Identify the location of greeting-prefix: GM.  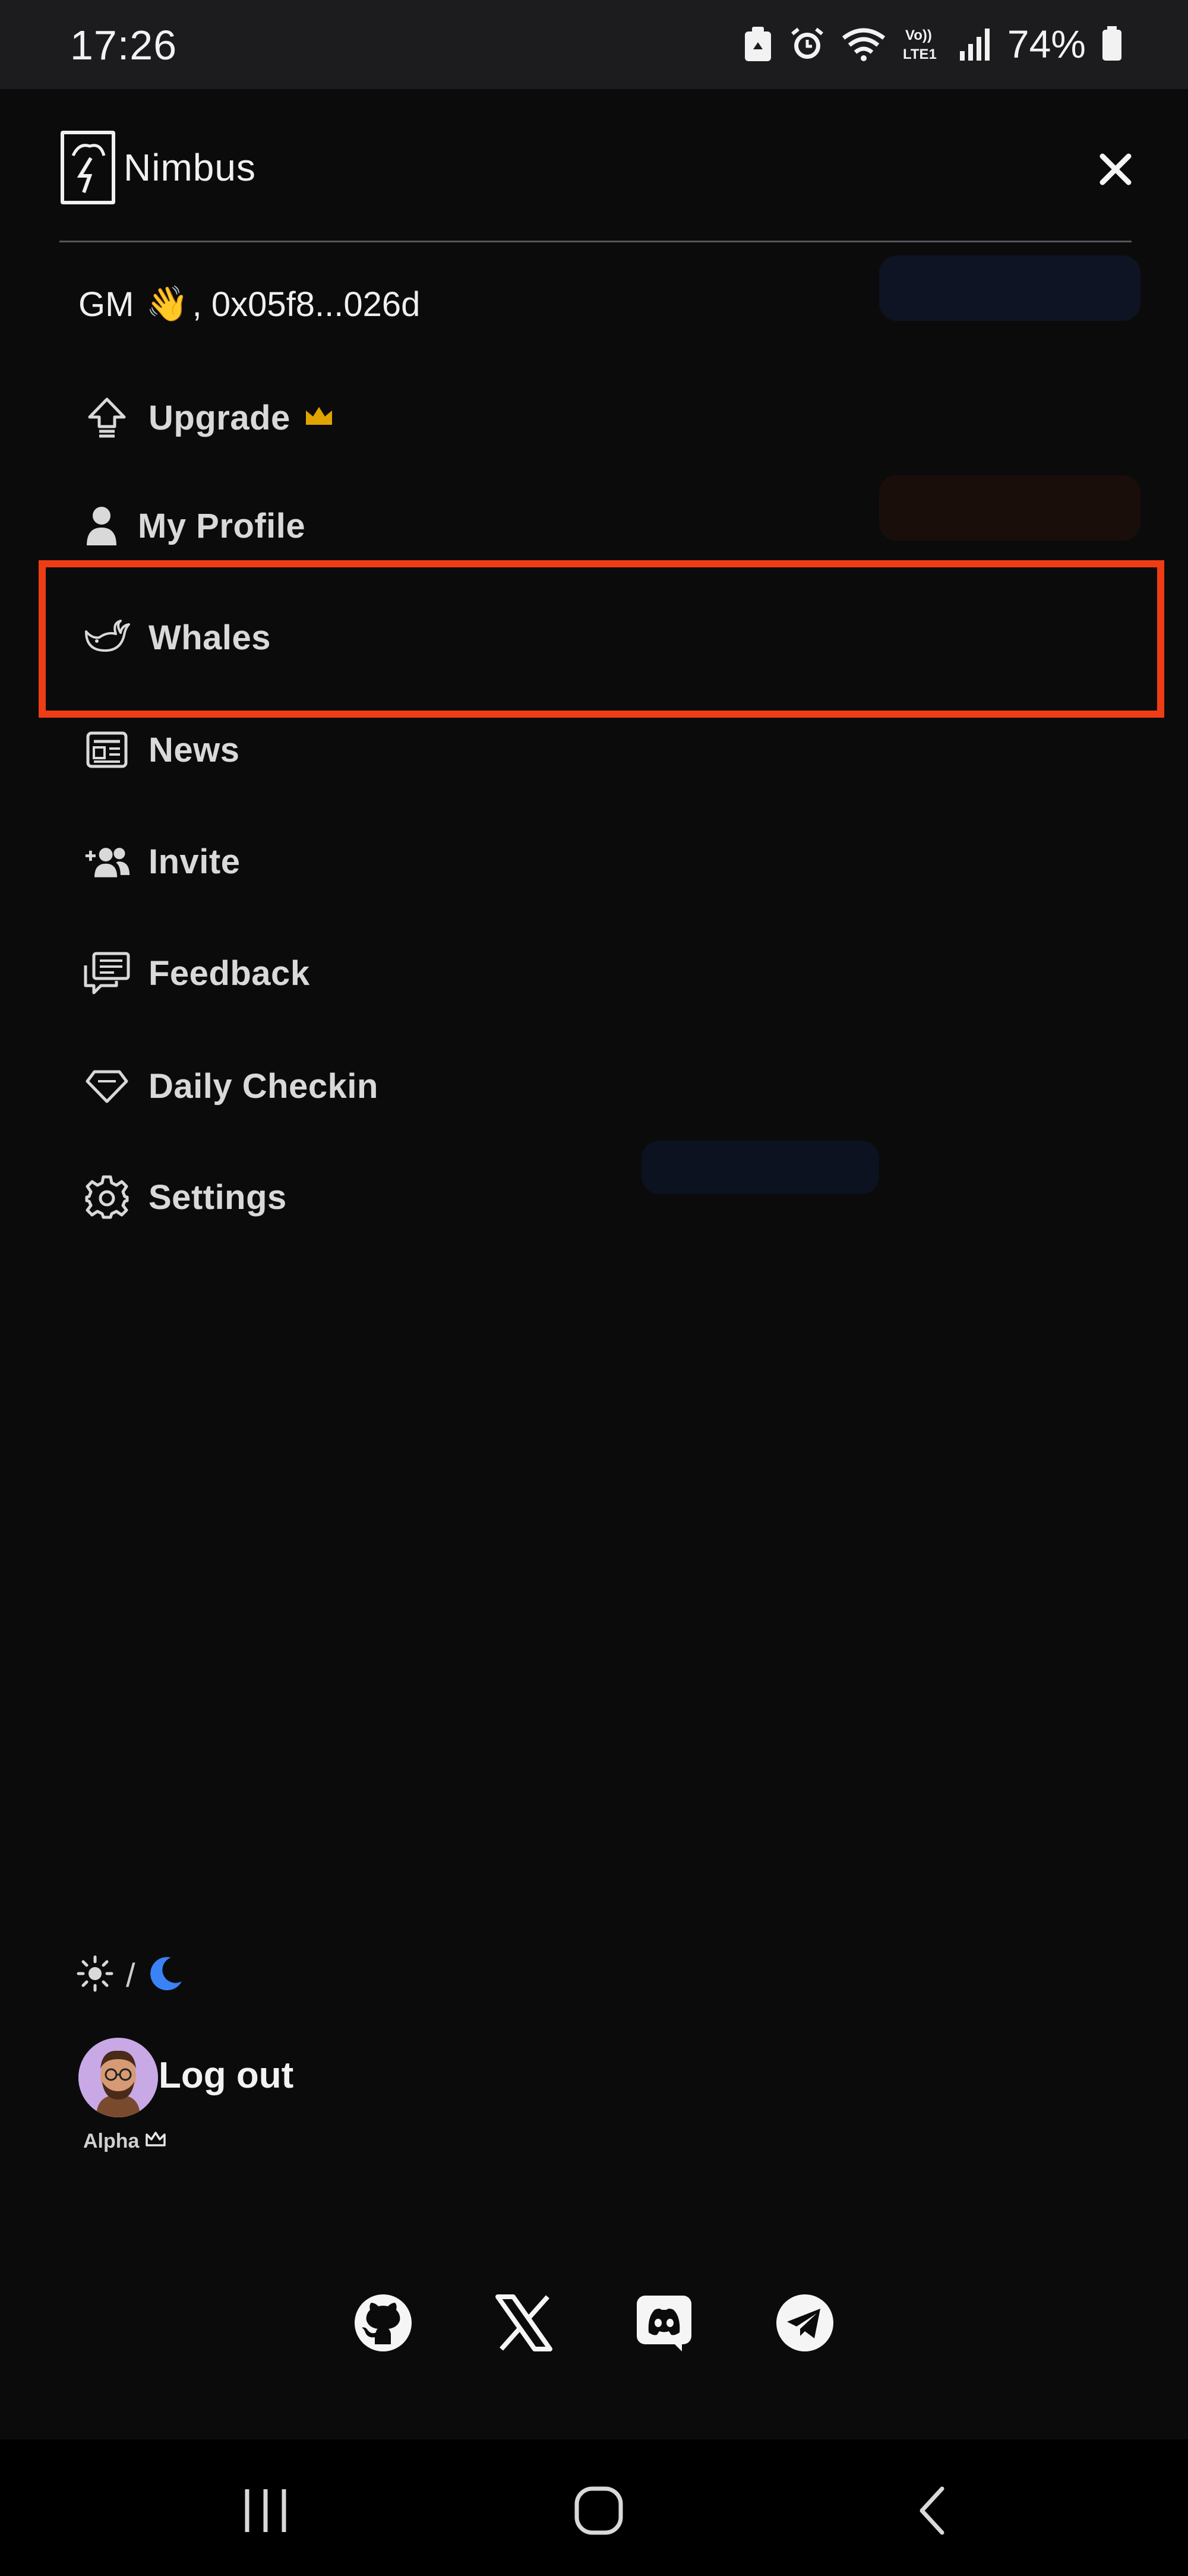
(106, 304).